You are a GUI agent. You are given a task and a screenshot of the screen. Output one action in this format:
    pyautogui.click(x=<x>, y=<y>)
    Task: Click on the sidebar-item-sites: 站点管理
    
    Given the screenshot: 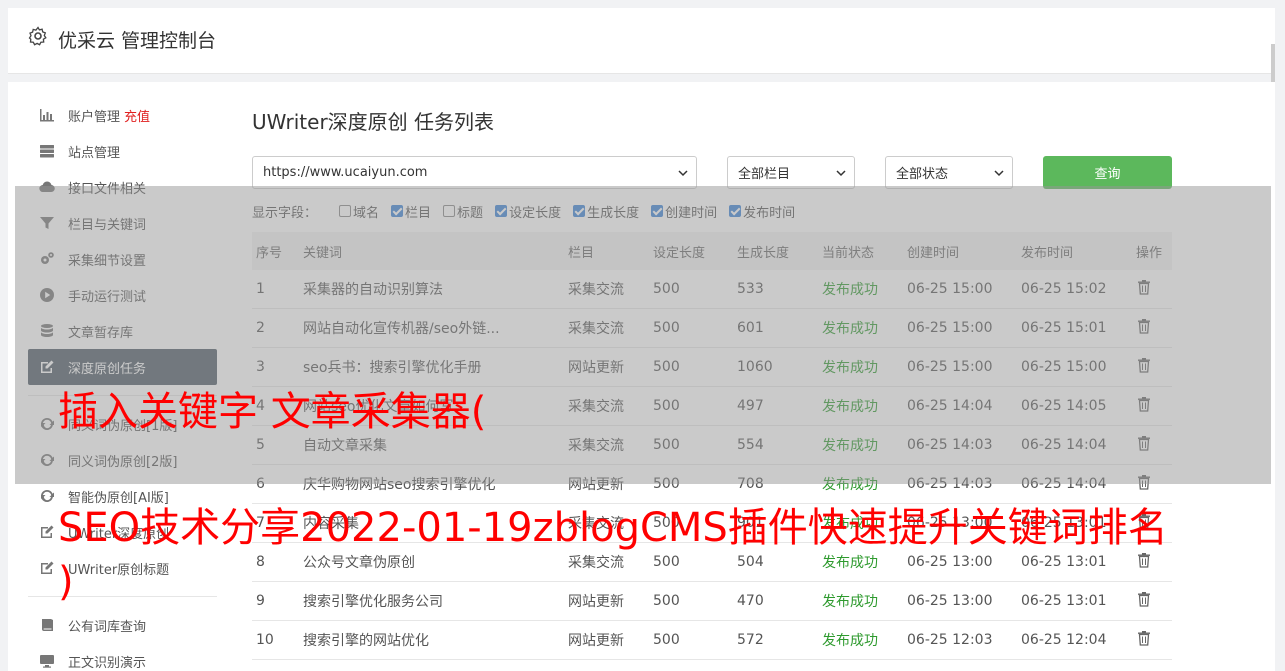 What is the action you would take?
    pyautogui.click(x=123, y=151)
    